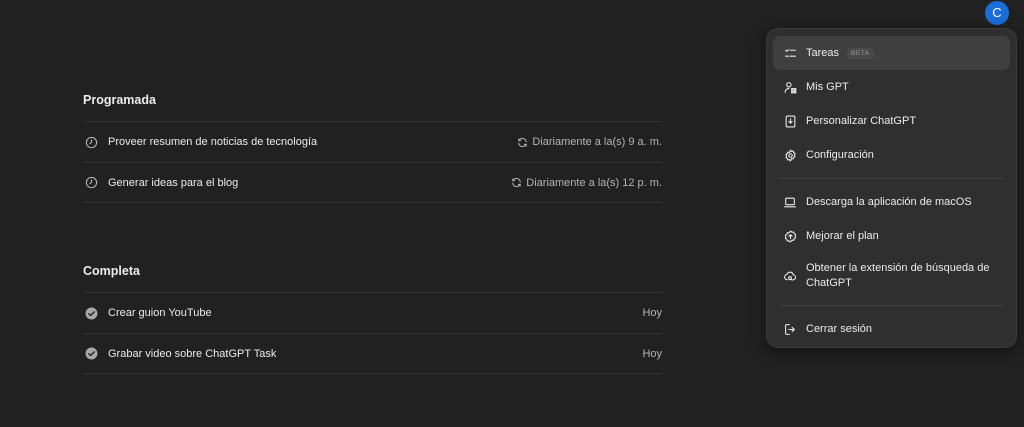 This screenshot has height=427, width=1024. What do you see at coordinates (891, 236) in the screenshot?
I see `menu-item-upgrade-plan: Mejorar el plan` at bounding box center [891, 236].